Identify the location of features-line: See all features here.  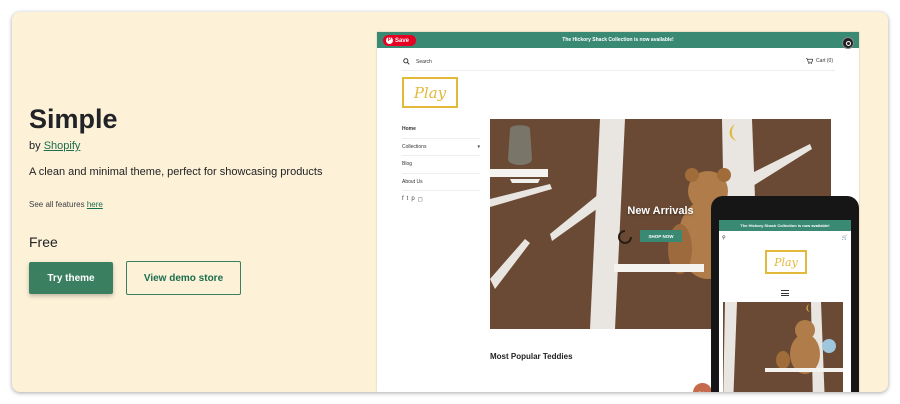
(66, 204).